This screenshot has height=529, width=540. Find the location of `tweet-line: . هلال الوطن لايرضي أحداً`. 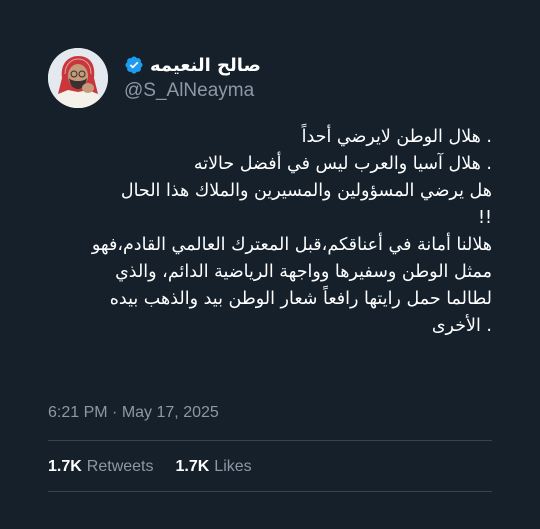

tweet-line: . هلال الوطن لايرضي أحداً is located at coordinates (396, 137).